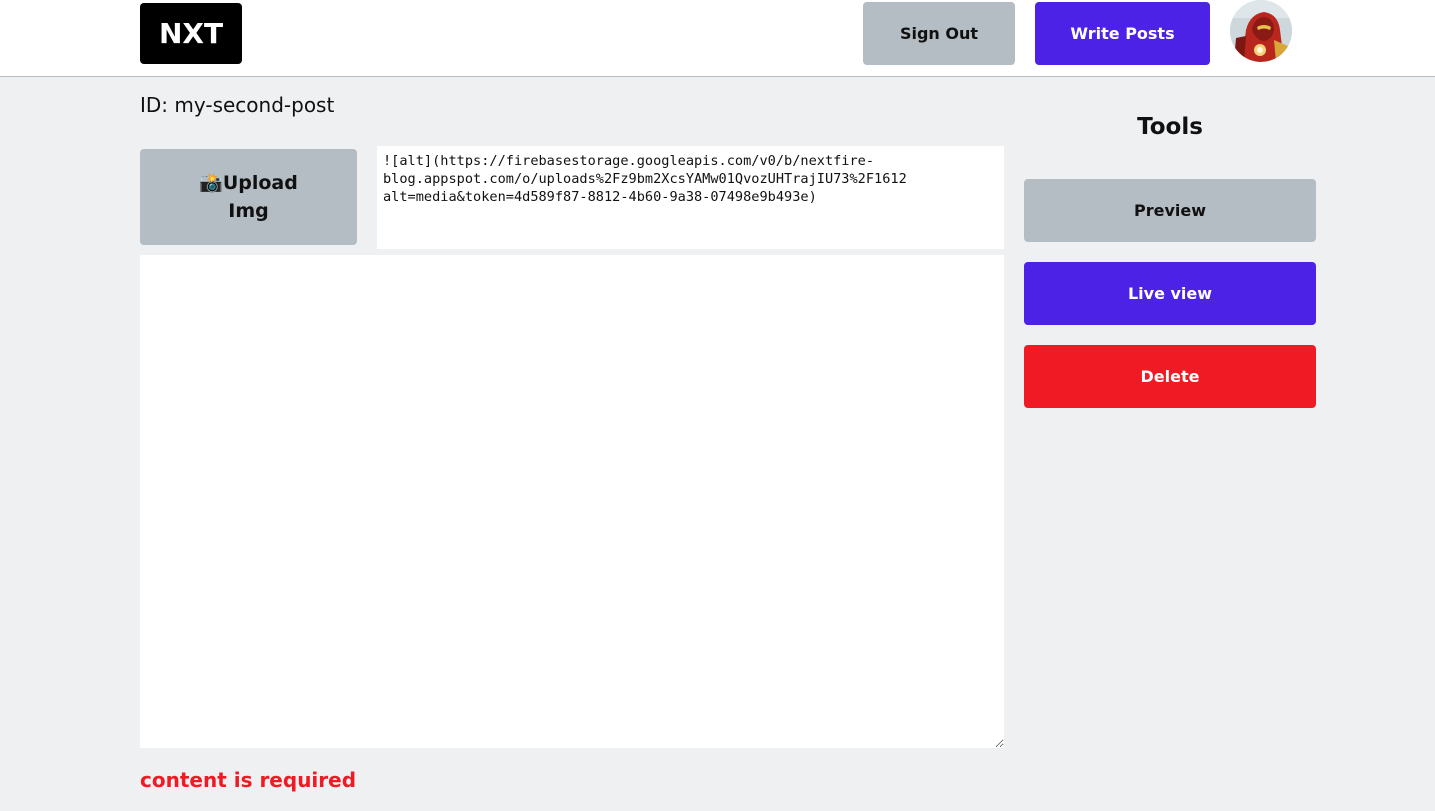 Image resolution: width=1435 pixels, height=811 pixels. I want to click on preview-button: Preview, so click(1170, 210).